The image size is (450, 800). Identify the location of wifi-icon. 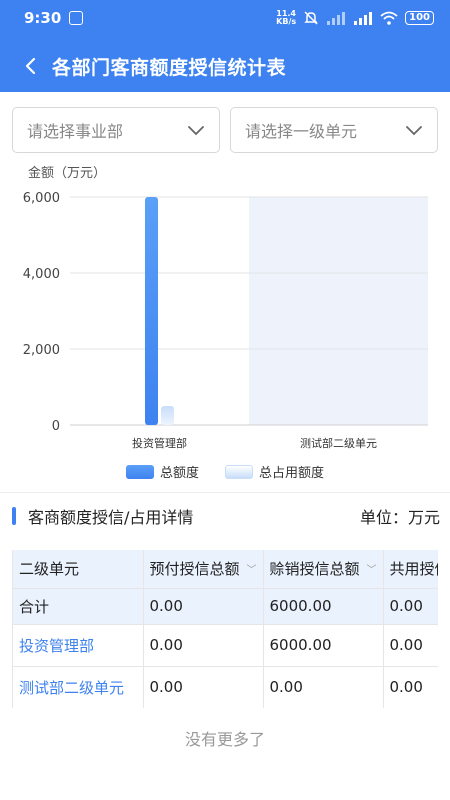
(389, 18).